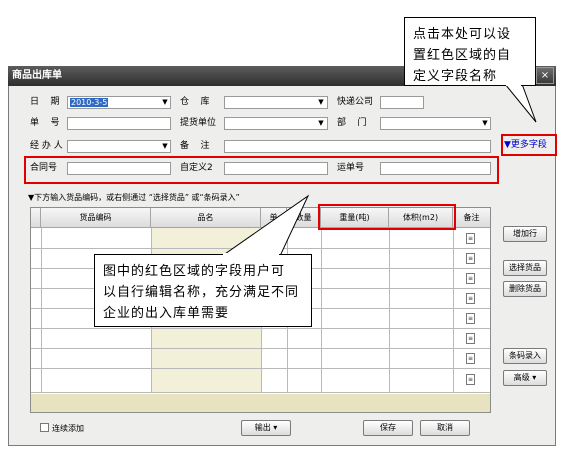  Describe the element at coordinates (206, 218) in the screenshot. I see `col-product-name: 品名` at that location.